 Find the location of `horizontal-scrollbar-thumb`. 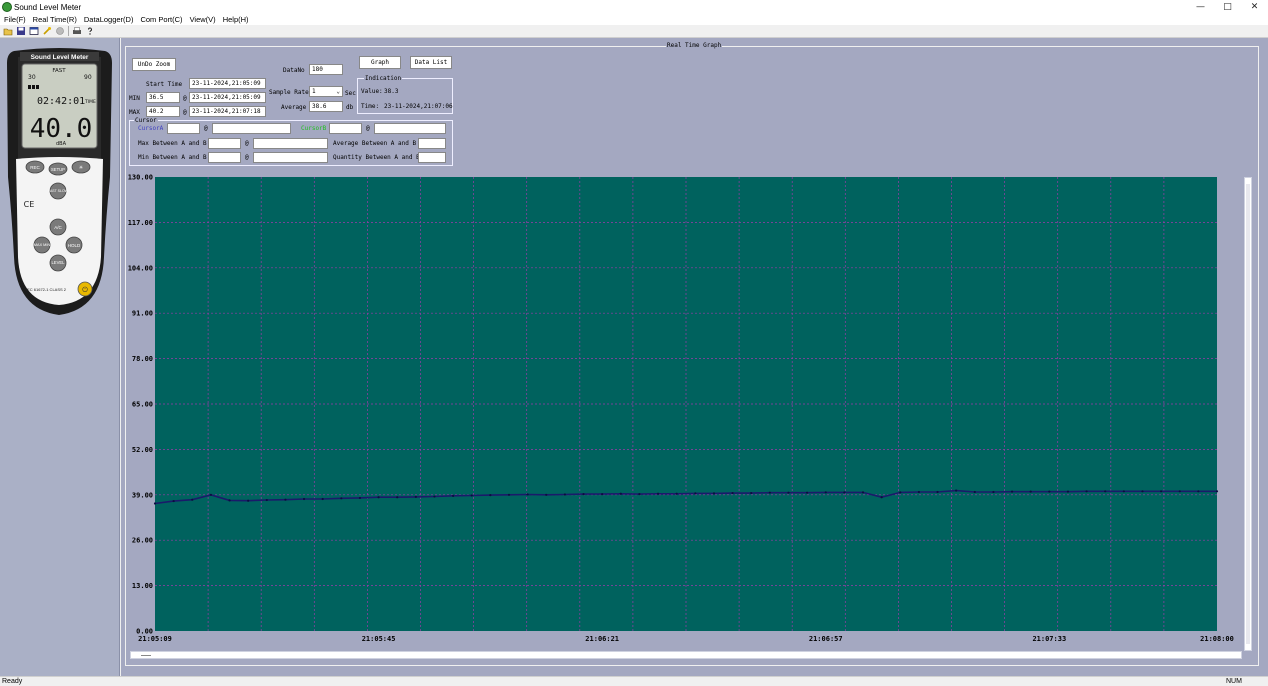

horizontal-scrollbar-thumb is located at coordinates (146, 655).